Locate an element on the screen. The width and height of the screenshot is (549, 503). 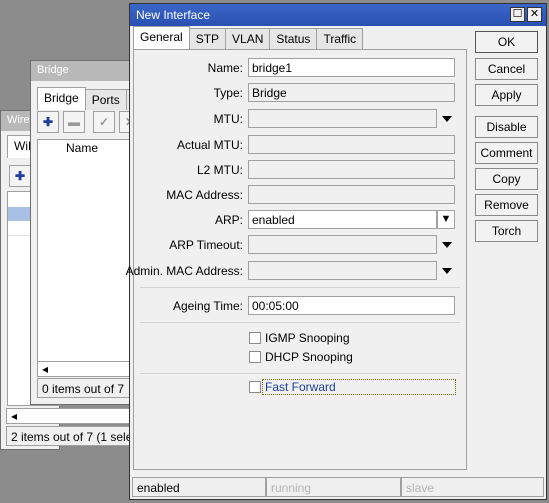
name-label: Name: is located at coordinates (225, 68).